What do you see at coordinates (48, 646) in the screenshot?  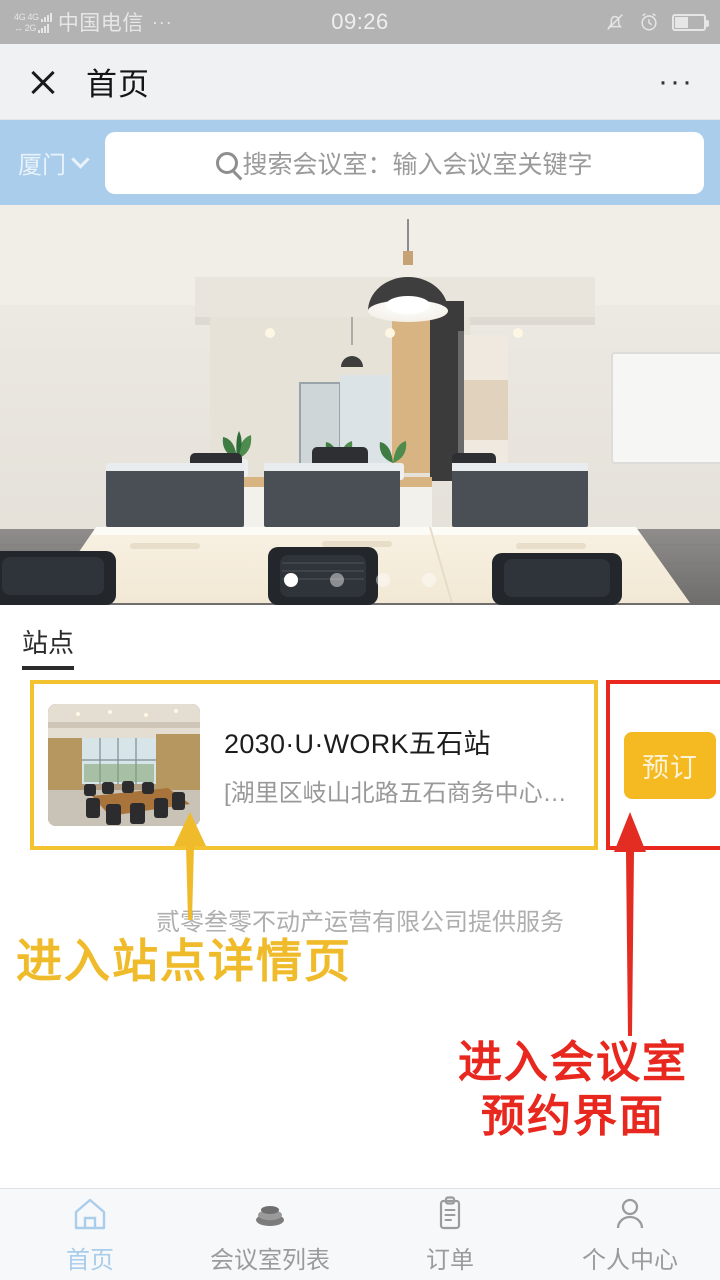 I see `section-heading: 站点` at bounding box center [48, 646].